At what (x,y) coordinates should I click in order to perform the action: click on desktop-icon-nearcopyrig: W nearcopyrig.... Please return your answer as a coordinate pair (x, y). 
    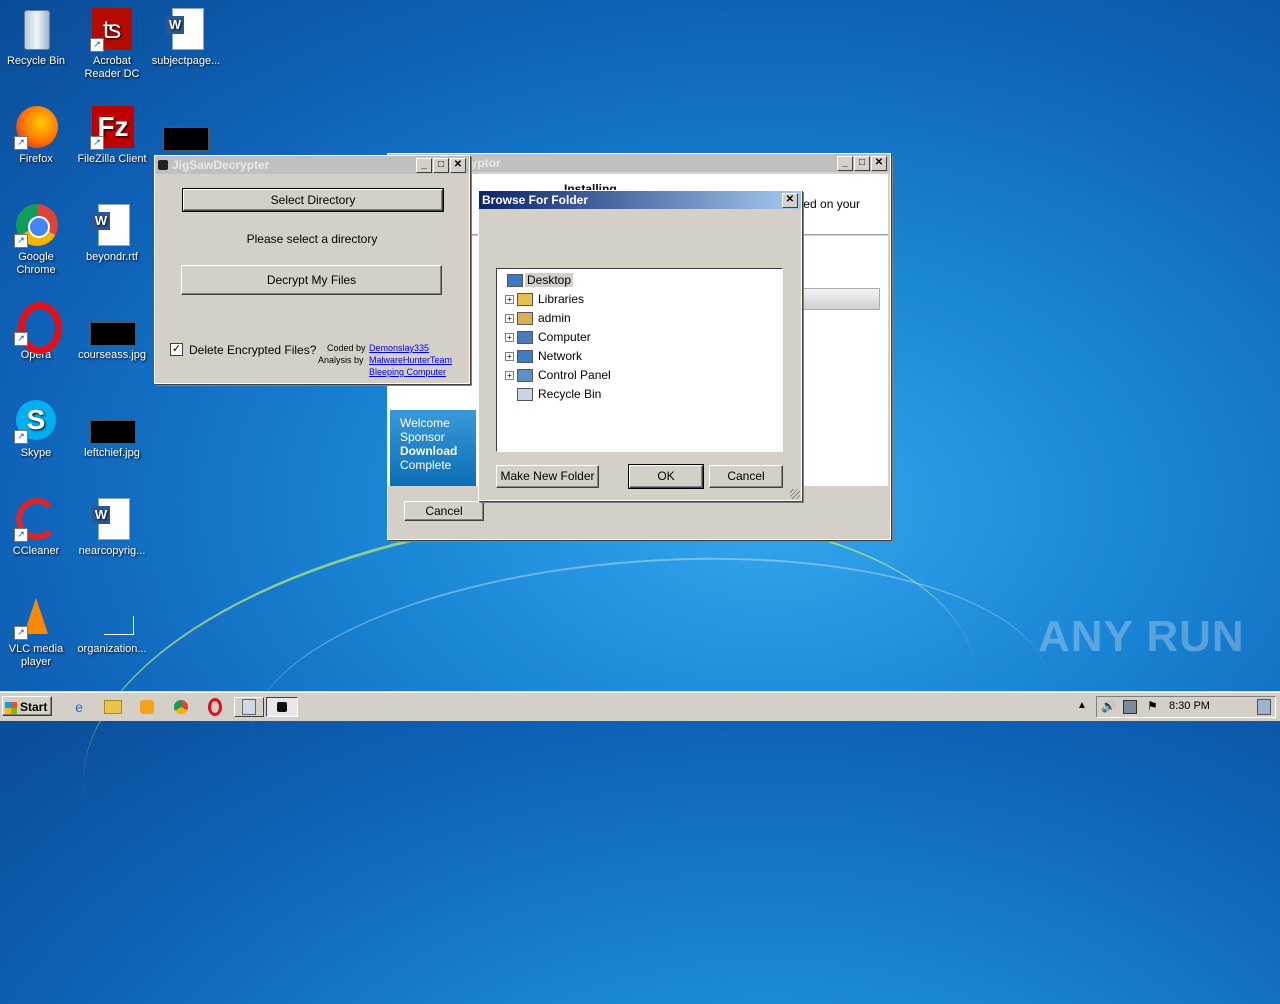
    Looking at the image, I should click on (112, 528).